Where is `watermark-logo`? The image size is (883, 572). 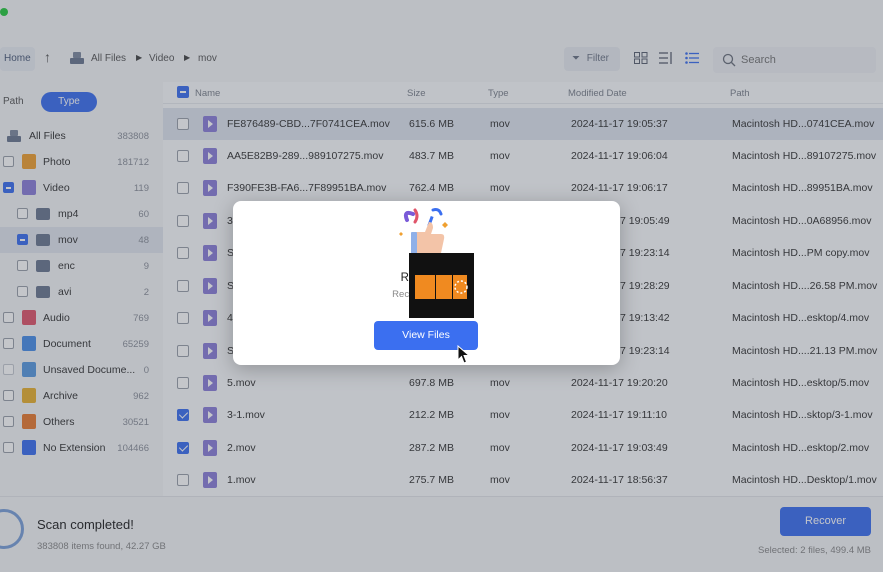 watermark-logo is located at coordinates (441, 285).